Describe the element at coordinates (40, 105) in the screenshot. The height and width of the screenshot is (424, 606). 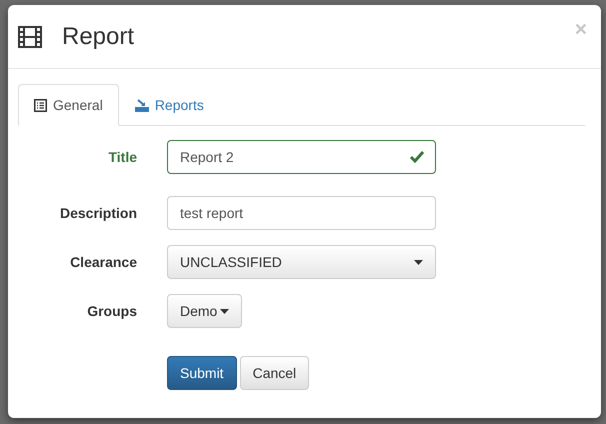
I see `list-icon` at that location.